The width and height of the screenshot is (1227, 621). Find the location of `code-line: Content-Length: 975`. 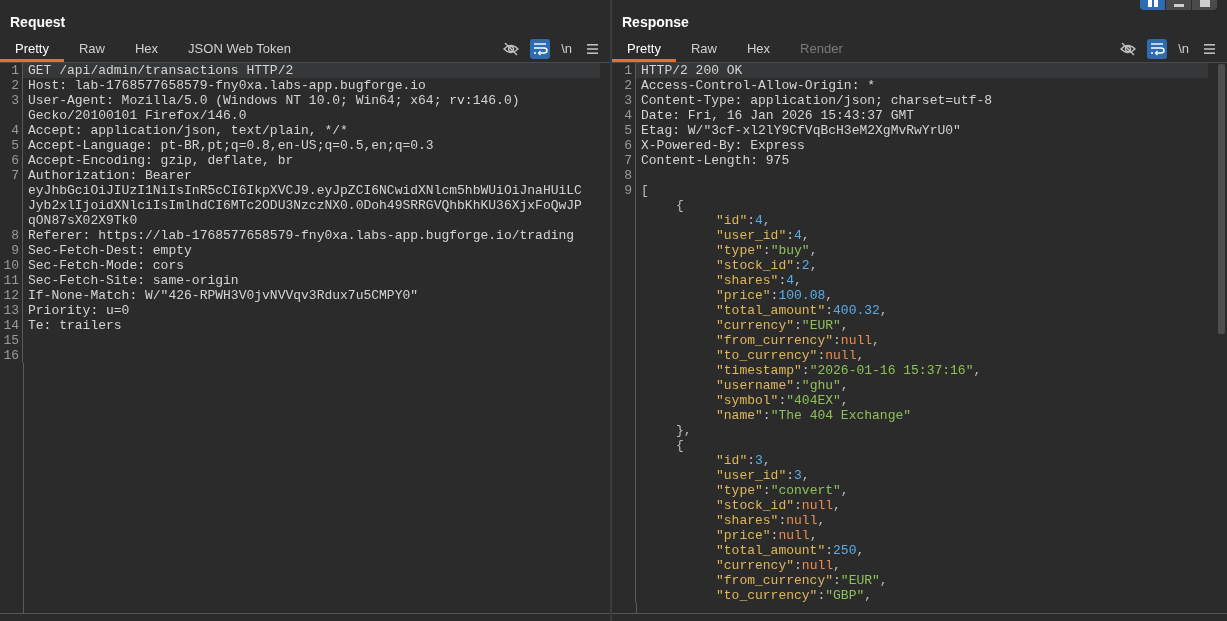

code-line: Content-Length: 975 is located at coordinates (715, 160).